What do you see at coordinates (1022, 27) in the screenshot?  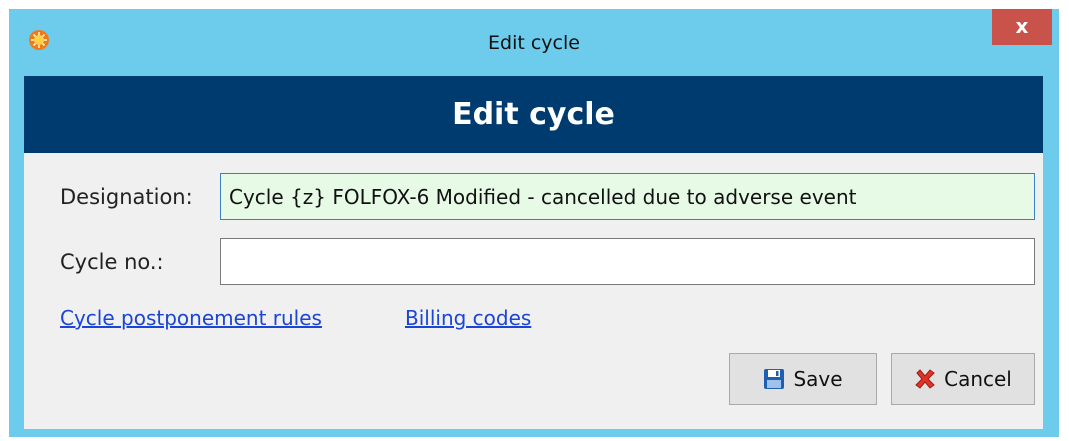 I see `close-button: x` at bounding box center [1022, 27].